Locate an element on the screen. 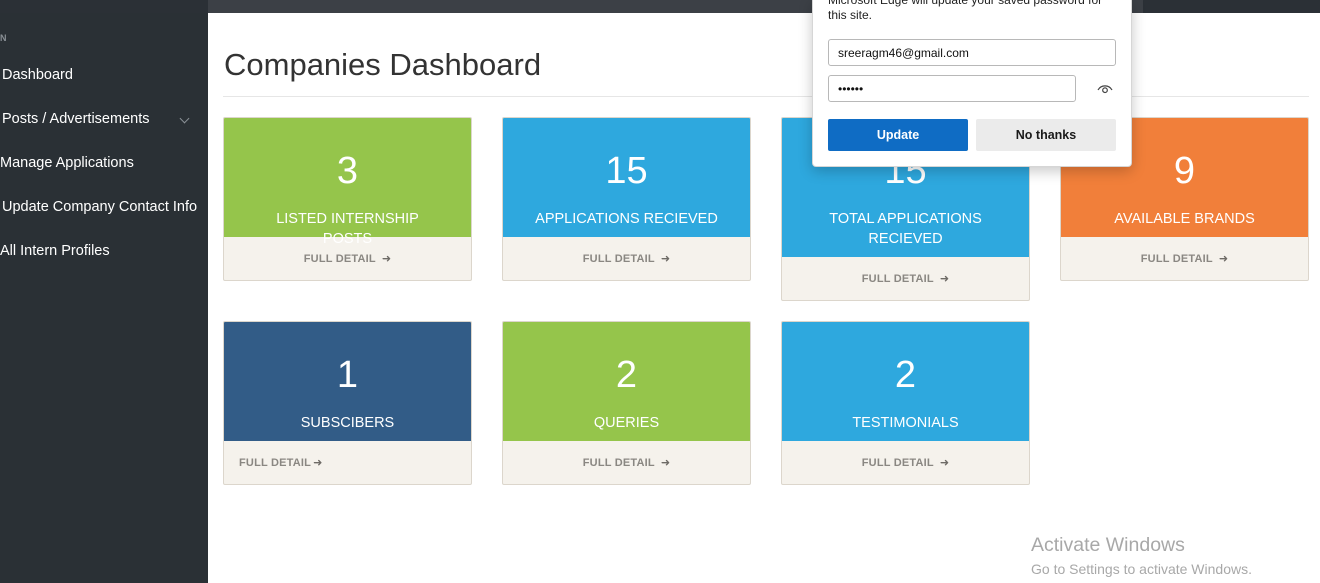 This screenshot has height=583, width=1320. title-divider is located at coordinates (766, 96).